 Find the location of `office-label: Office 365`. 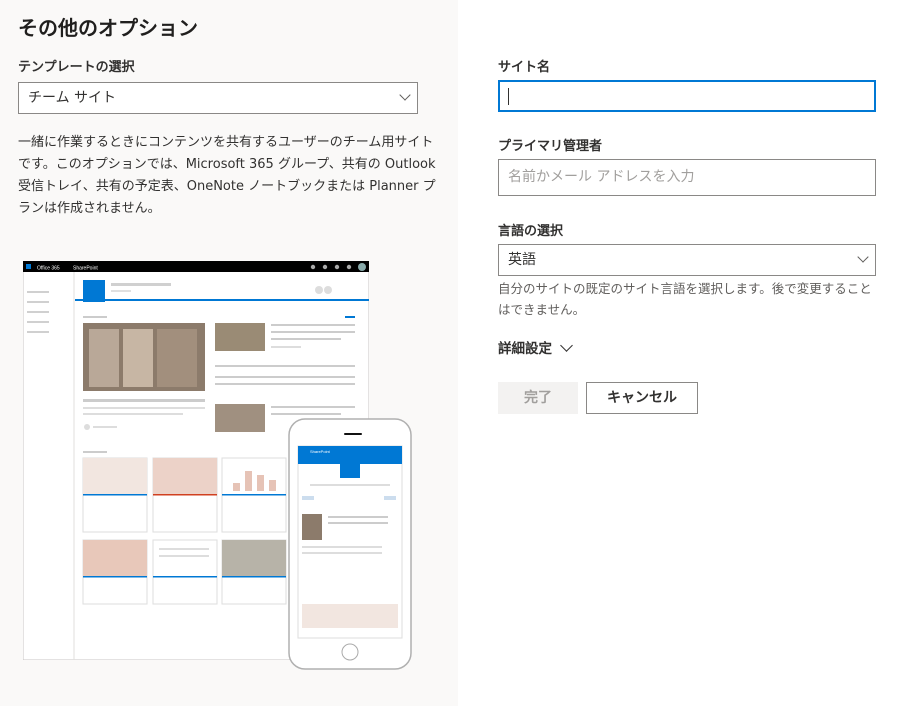

office-label: Office 365 is located at coordinates (48, 269).